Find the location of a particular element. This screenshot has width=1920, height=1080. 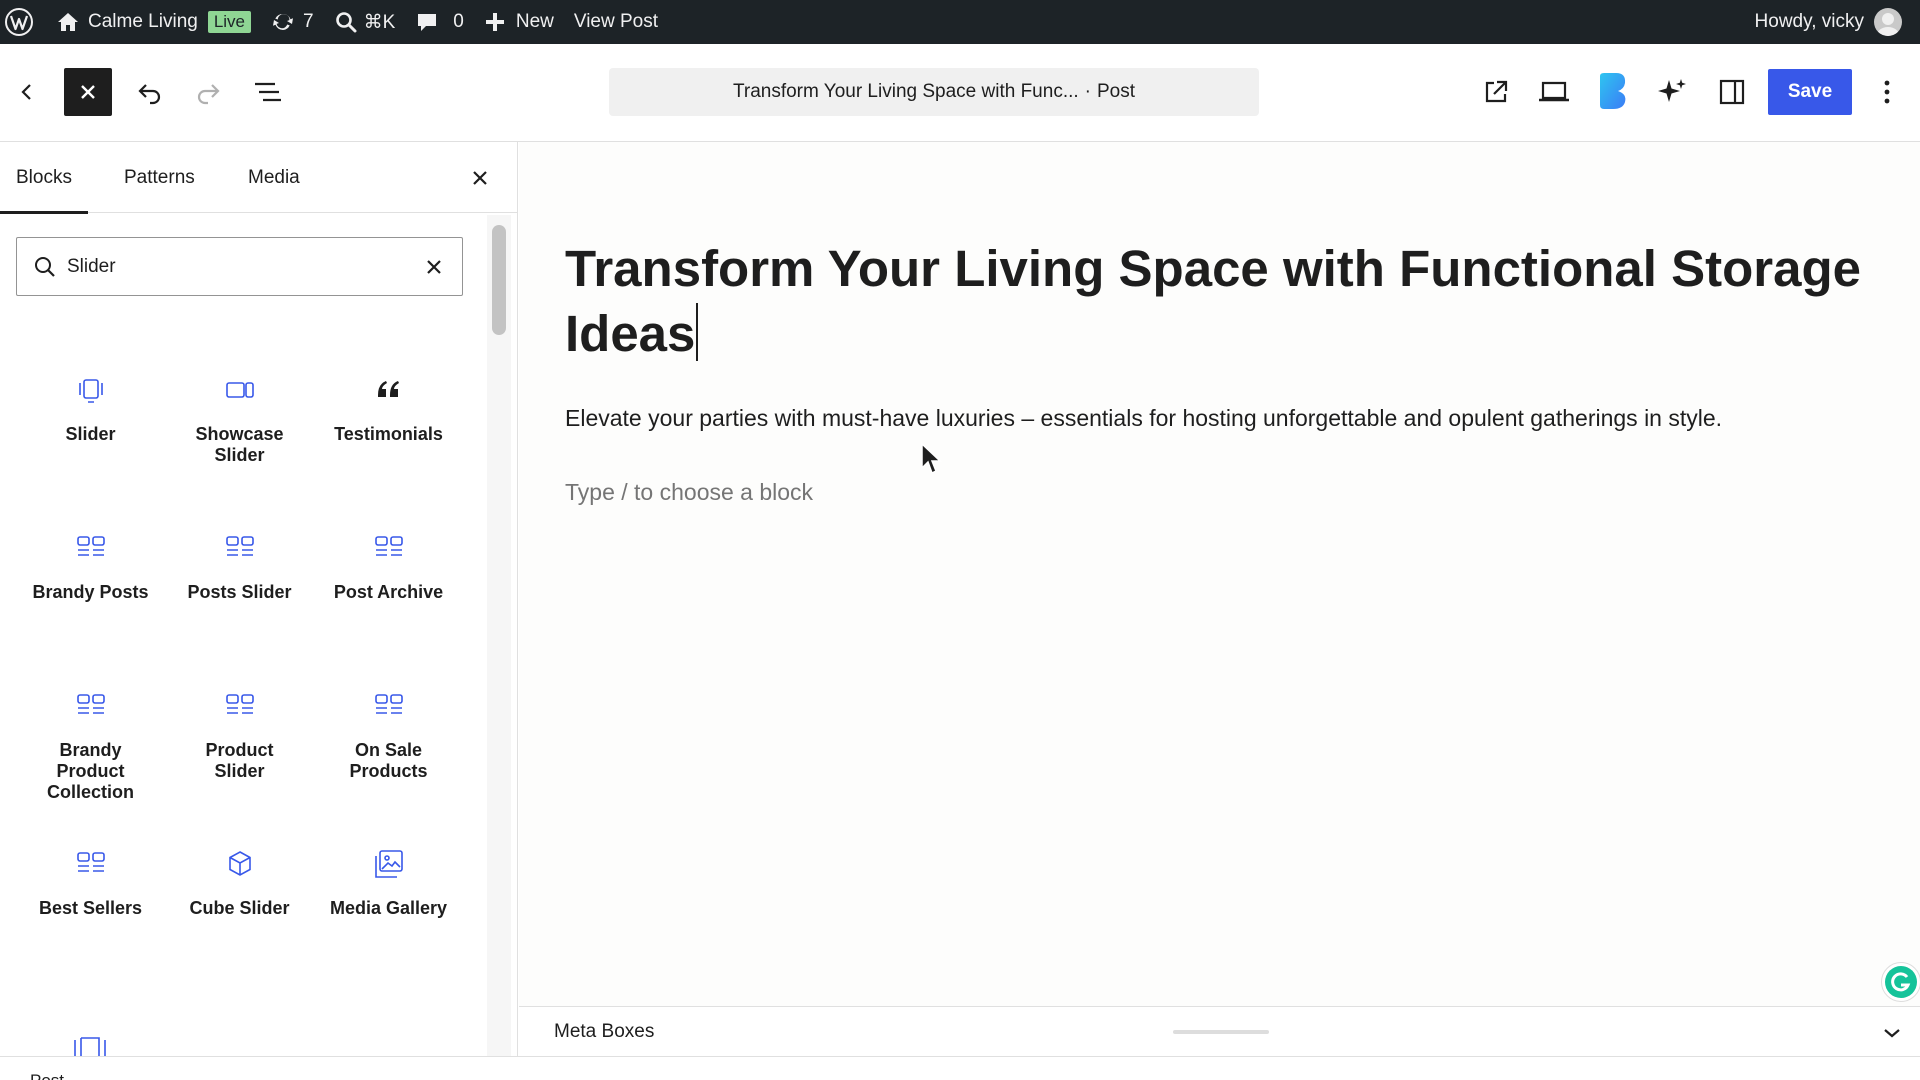

close-block-inserter-button is located at coordinates (88, 92).